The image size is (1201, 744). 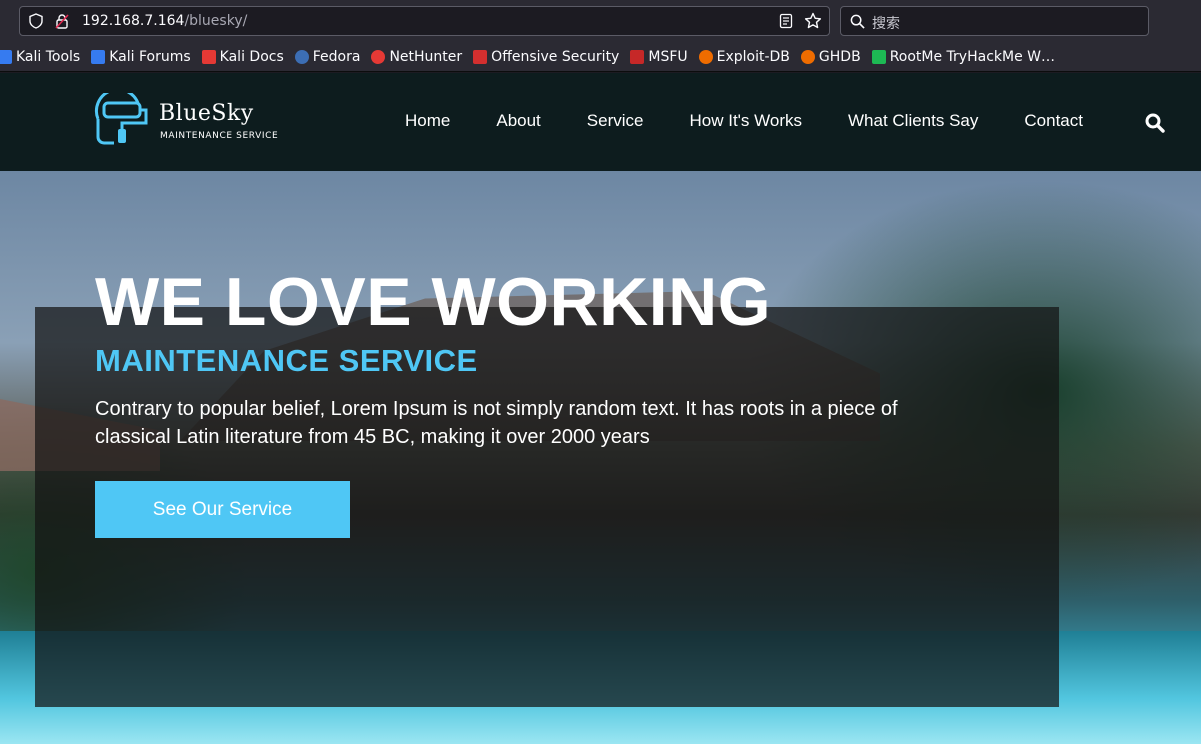 I want to click on fedora-icon, so click(x=301, y=56).